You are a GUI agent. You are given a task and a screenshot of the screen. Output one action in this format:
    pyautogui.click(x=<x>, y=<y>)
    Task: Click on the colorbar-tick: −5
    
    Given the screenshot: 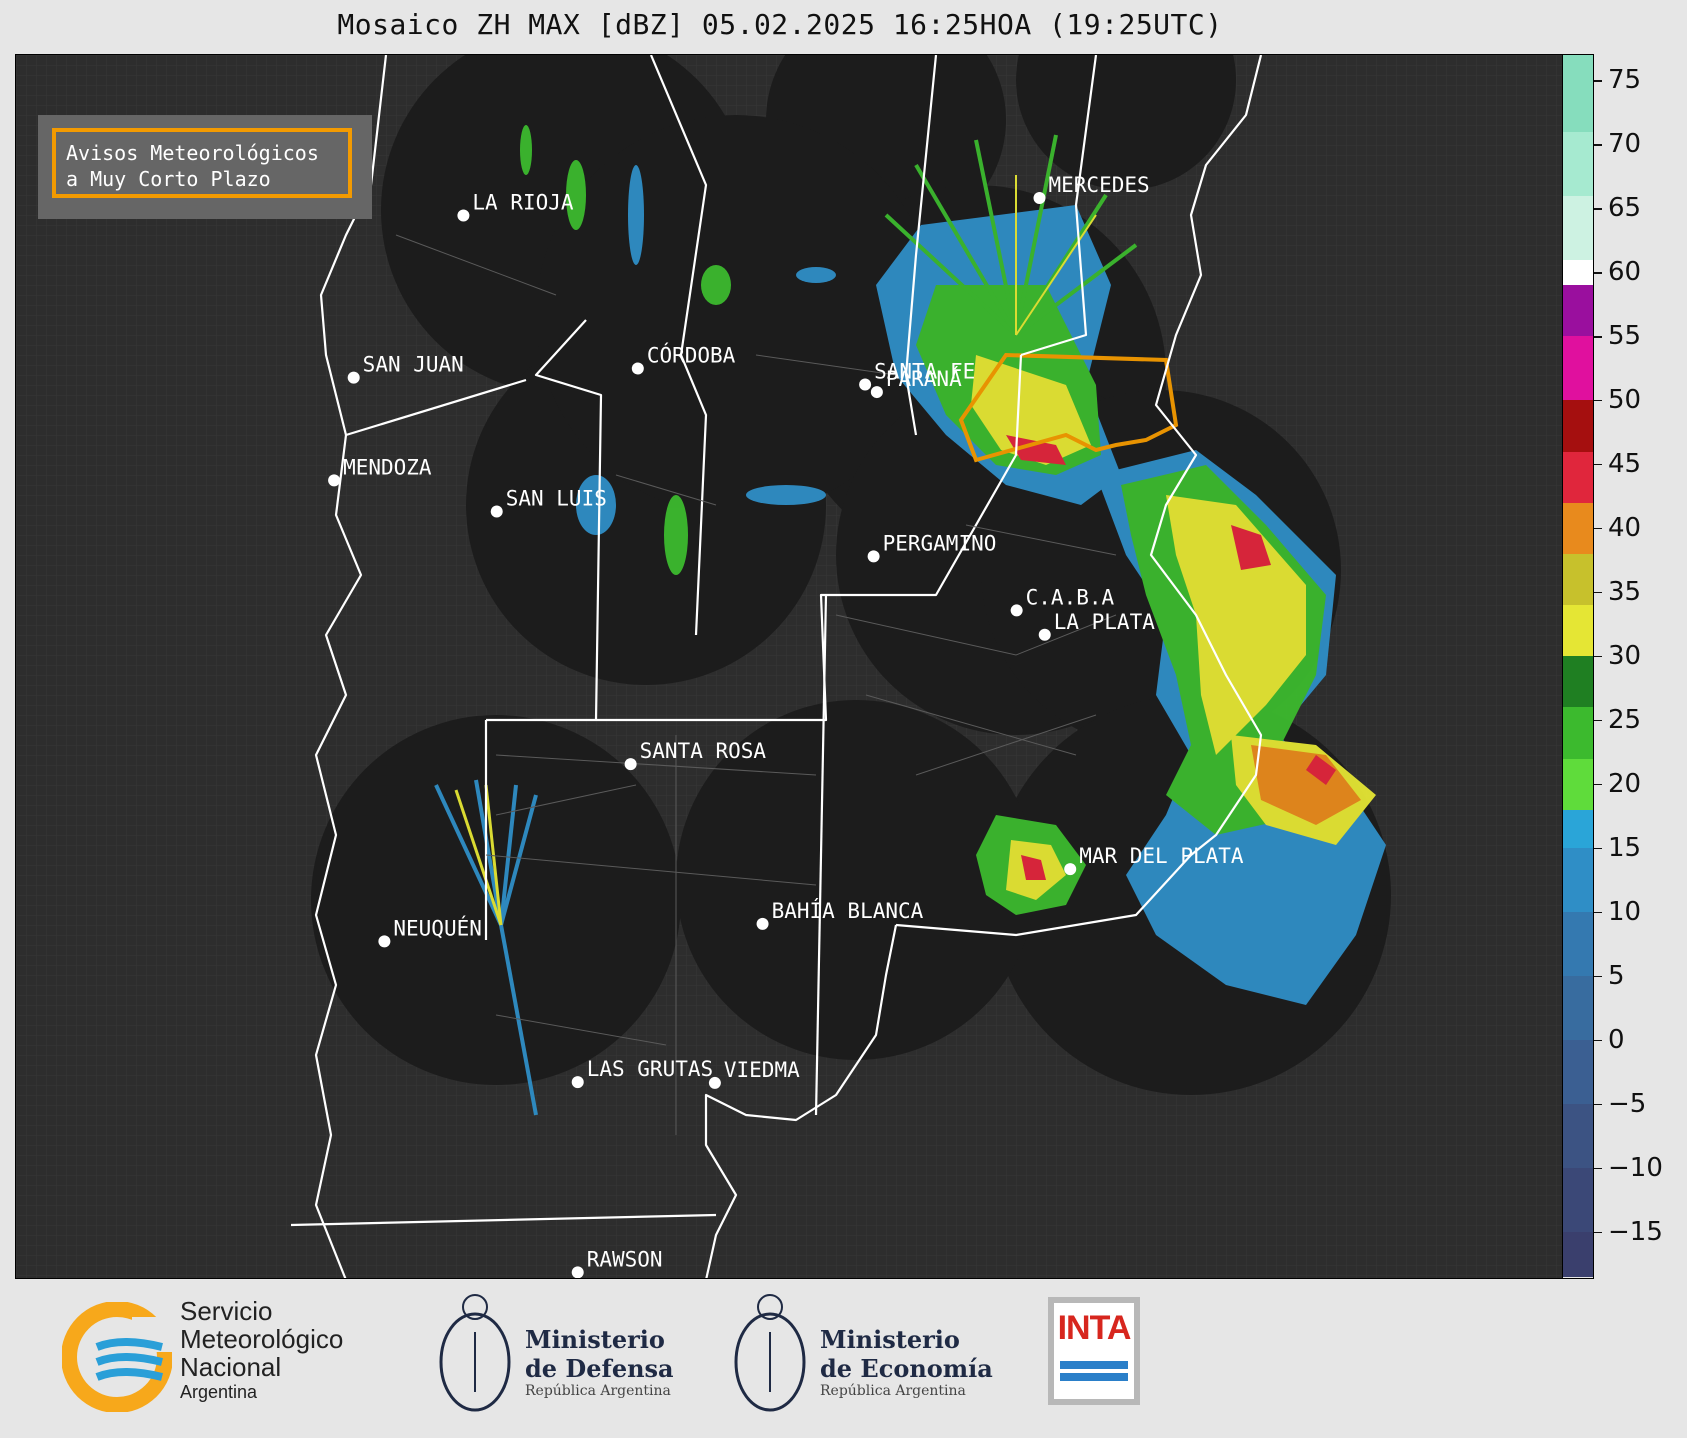 What is the action you would take?
    pyautogui.click(x=1620, y=1104)
    